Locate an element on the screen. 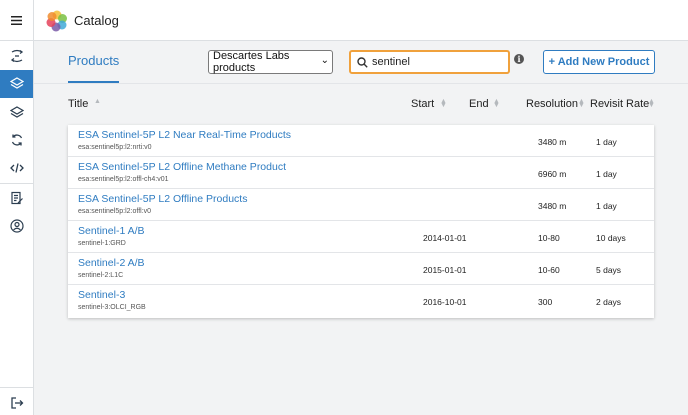 The image size is (688, 415). product-id: esa:sentinel5p:l2:offl:v0 is located at coordinates (115, 211).